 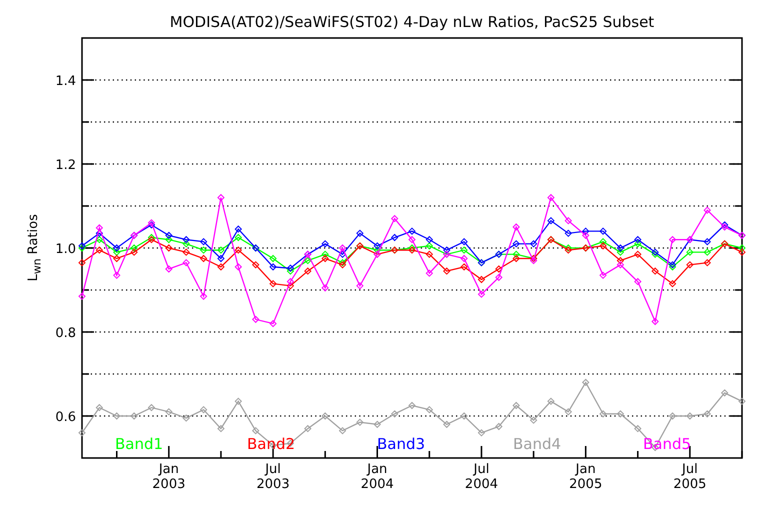 I want to click on x-tick-label: Jul 2003, so click(x=273, y=477).